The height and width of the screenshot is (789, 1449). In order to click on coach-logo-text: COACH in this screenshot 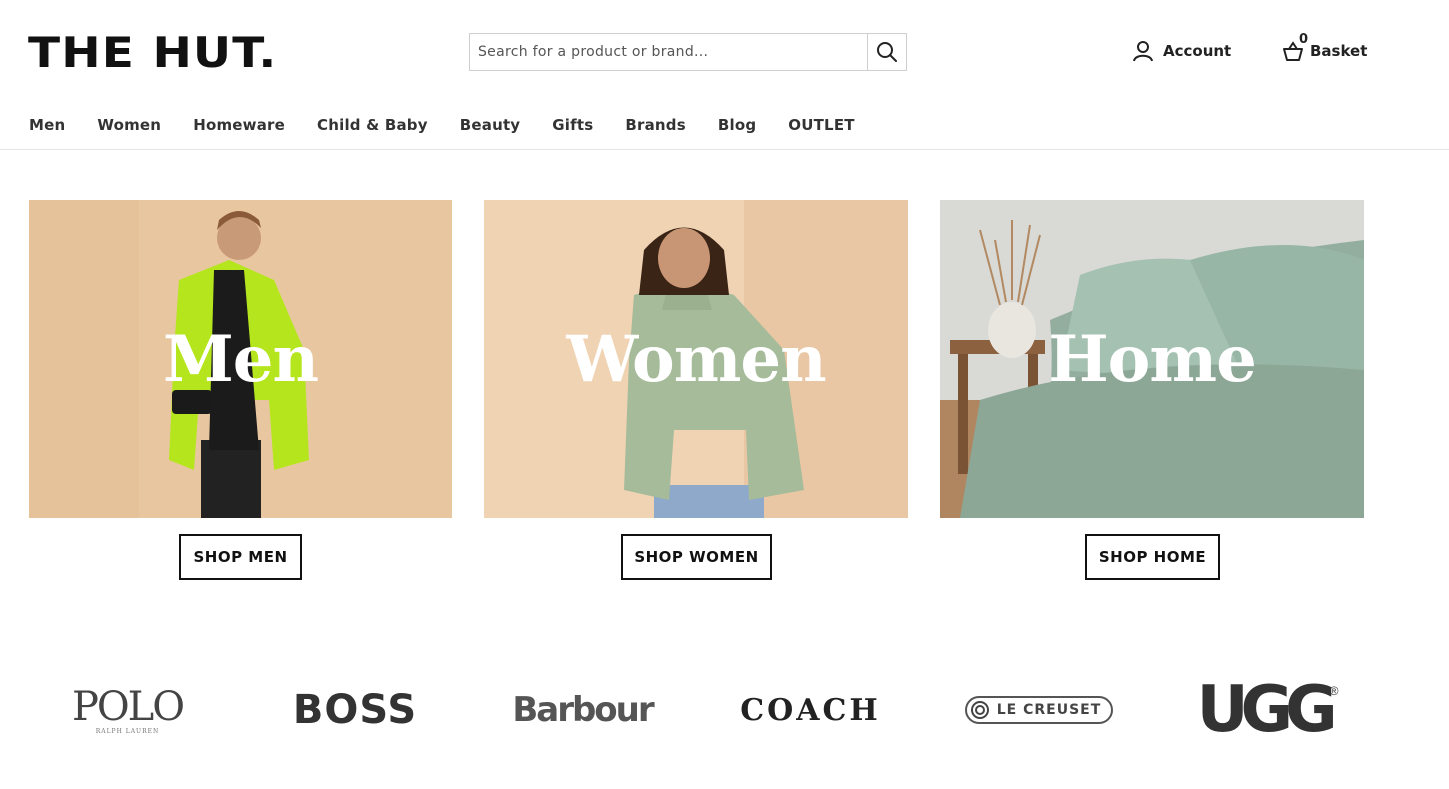, I will do `click(810, 710)`.